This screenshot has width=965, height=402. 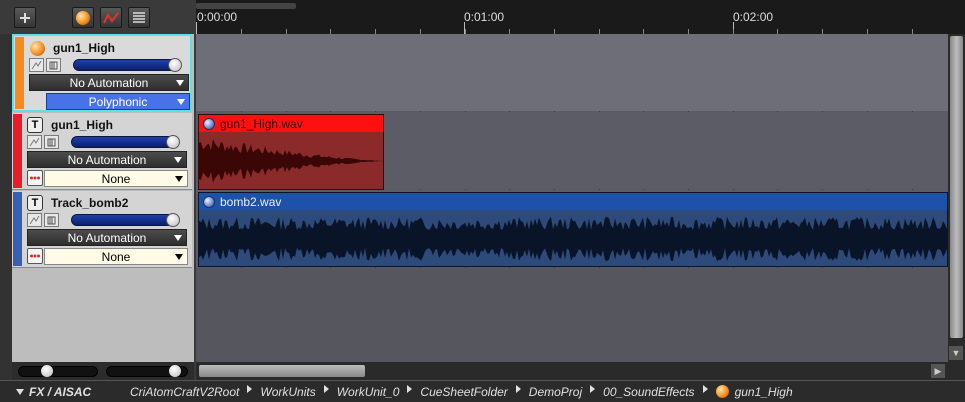 I want to click on voice-mode-dropdown: Polyphonic, so click(x=118, y=101).